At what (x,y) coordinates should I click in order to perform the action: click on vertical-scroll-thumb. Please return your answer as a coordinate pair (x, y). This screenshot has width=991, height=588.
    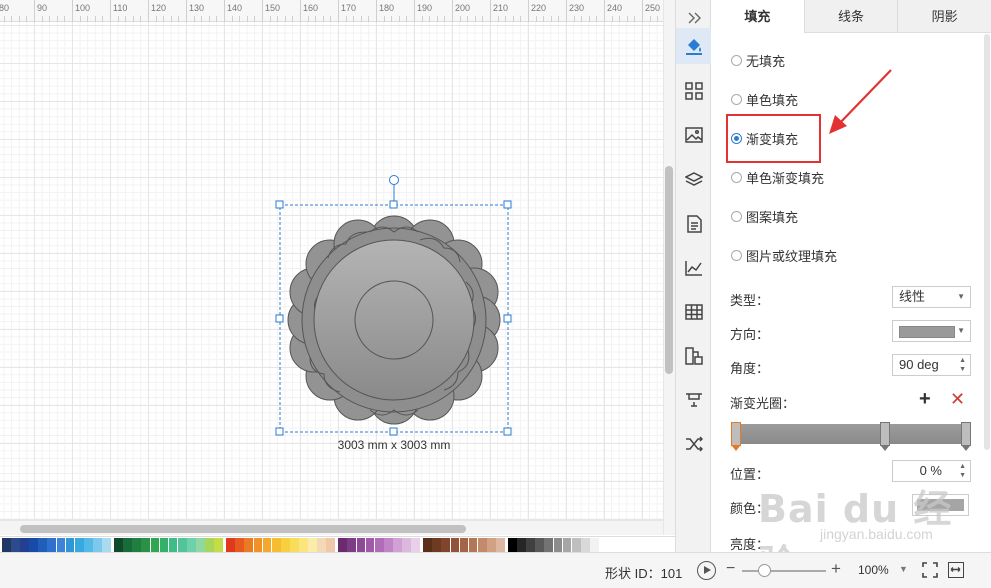
    Looking at the image, I should click on (669, 270).